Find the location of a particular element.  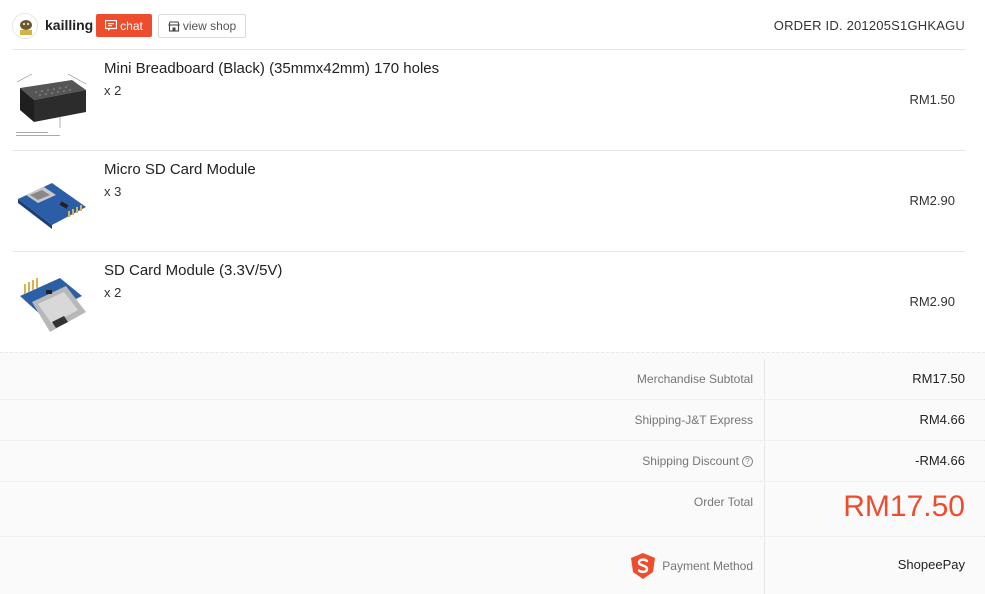

view-shop-label: view shop is located at coordinates (209, 26).